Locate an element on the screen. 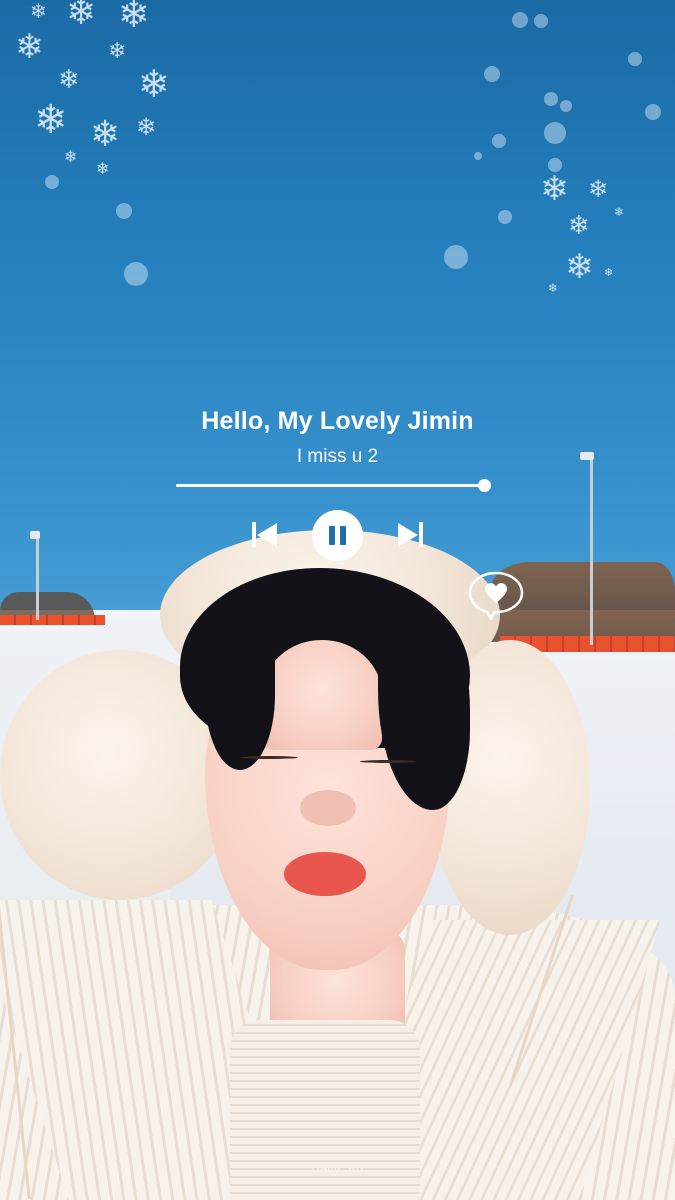 The width and height of the screenshot is (675, 1200). skip-next-icon is located at coordinates (411, 535).